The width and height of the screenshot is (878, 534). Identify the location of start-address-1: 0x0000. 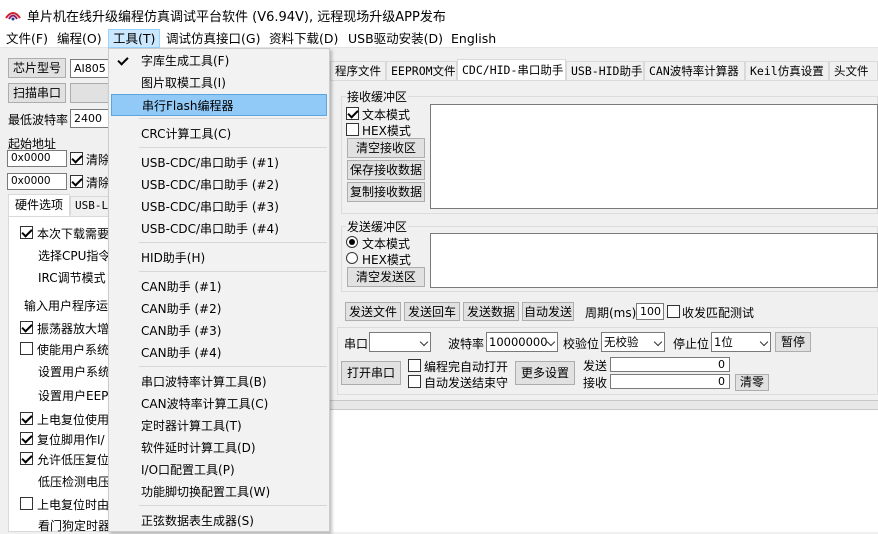
(37, 158).